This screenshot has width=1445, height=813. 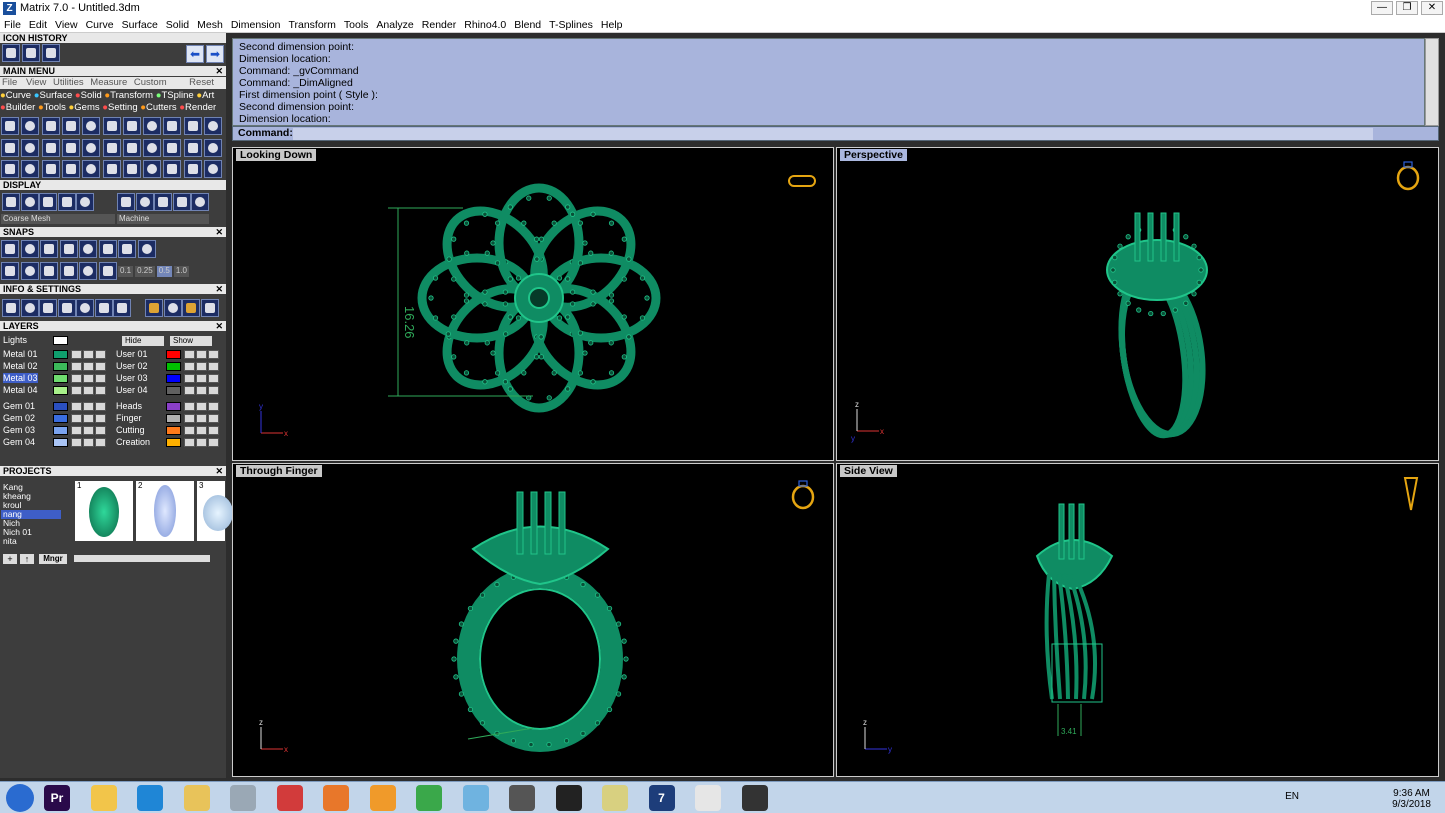 I want to click on mm-tab-file: File, so click(x=9, y=82).